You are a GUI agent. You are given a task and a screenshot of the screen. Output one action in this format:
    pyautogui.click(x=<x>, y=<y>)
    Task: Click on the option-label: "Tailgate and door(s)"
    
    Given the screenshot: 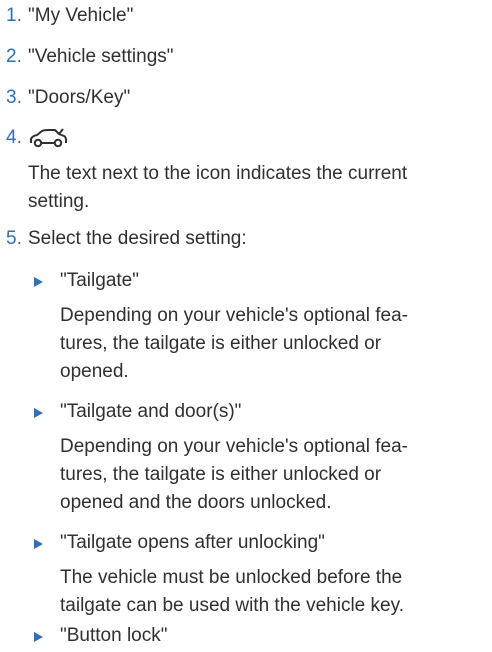 What is the action you would take?
    pyautogui.click(x=151, y=411)
    